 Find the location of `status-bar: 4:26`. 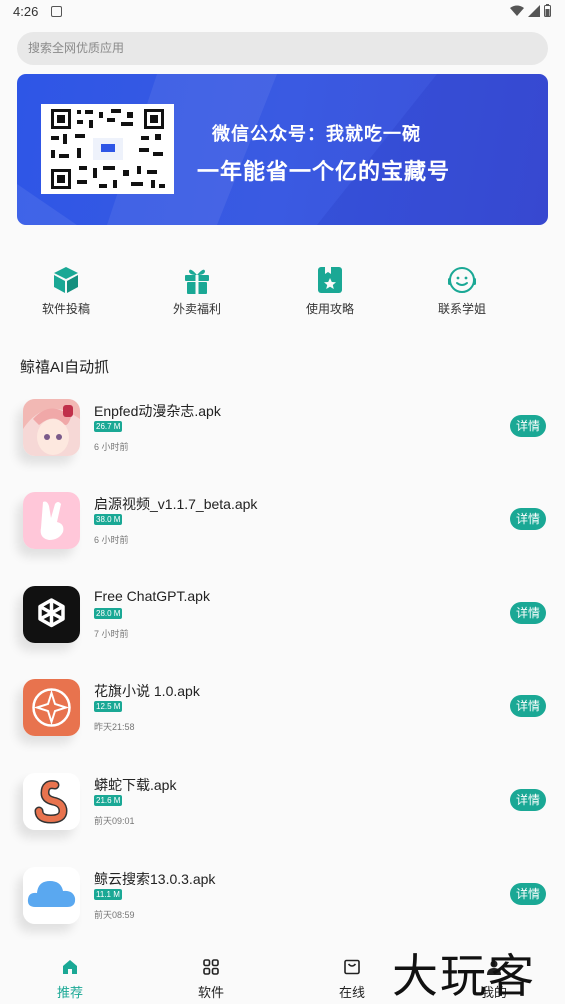

status-bar: 4:26 is located at coordinates (282, 12).